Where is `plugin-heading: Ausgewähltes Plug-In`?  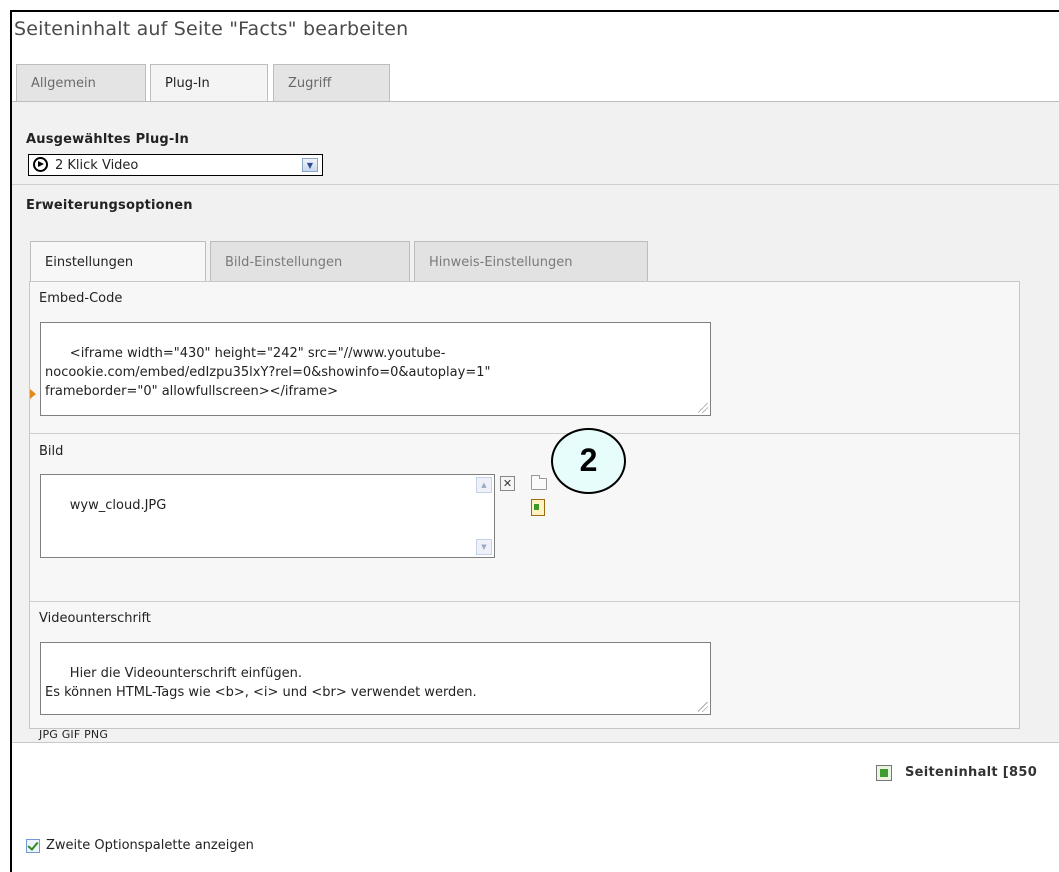 plugin-heading: Ausgewähltes Plug-In is located at coordinates (107, 139).